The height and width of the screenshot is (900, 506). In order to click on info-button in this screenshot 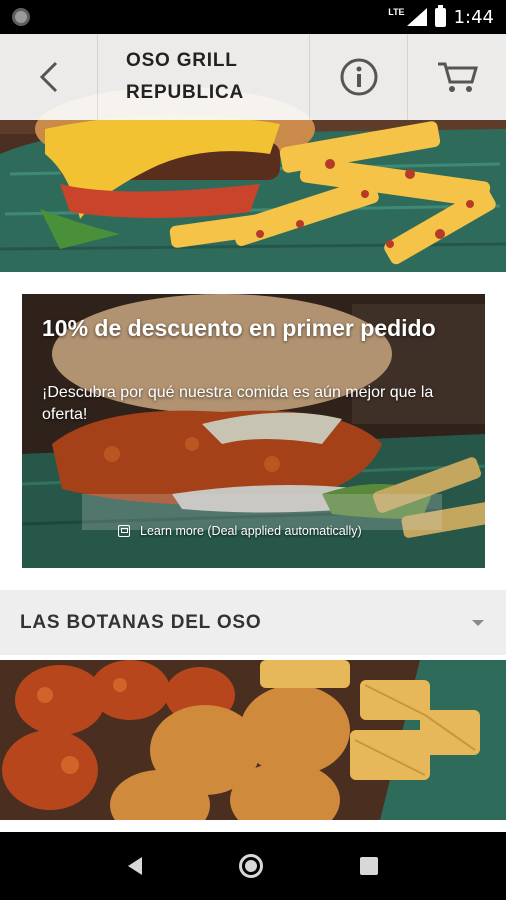, I will do `click(359, 77)`.